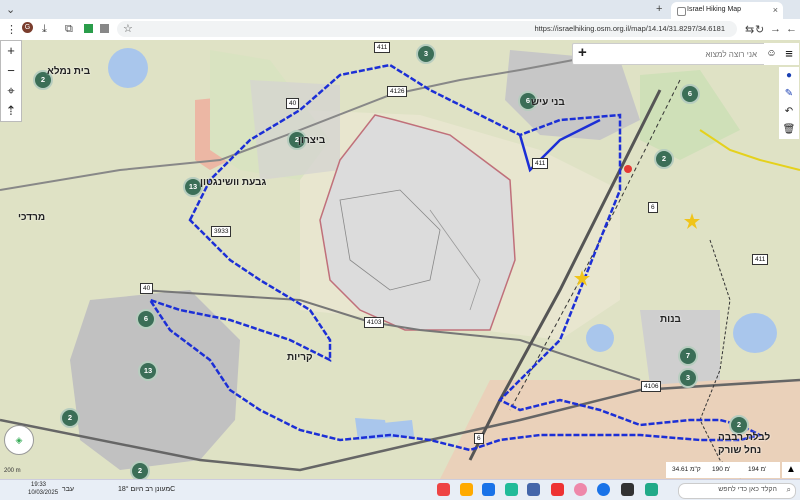  What do you see at coordinates (688, 356) in the screenshot?
I see `poi-cluster: 7` at bounding box center [688, 356].